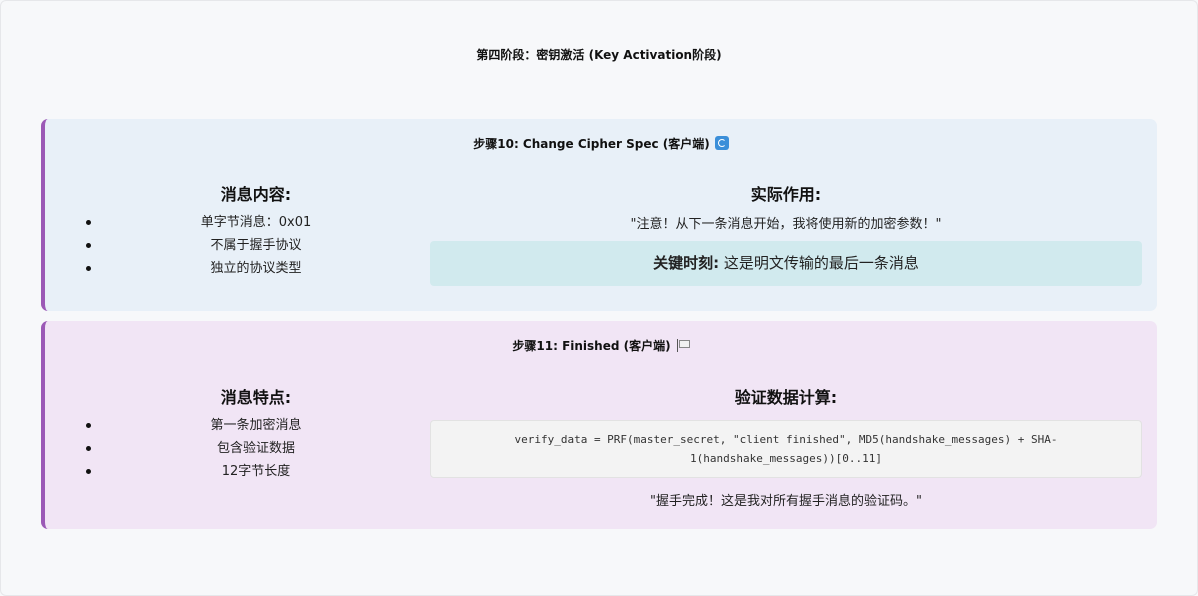 Image resolution: width=1198 pixels, height=596 pixels. Describe the element at coordinates (256, 471) in the screenshot. I see `list-item: 12字节长度` at that location.